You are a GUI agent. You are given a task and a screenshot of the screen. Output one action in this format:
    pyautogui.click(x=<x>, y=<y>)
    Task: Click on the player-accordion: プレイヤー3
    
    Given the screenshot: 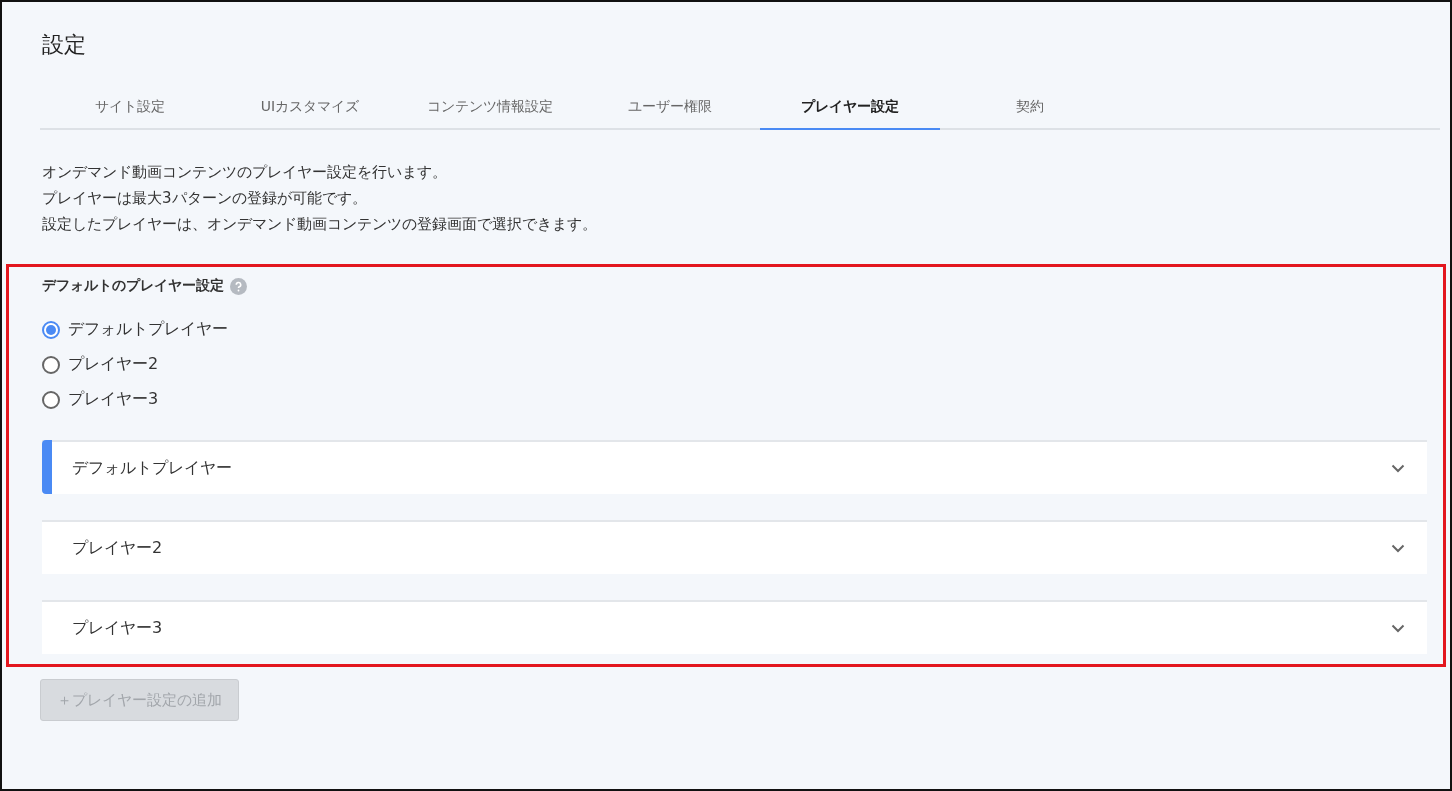 What is the action you would take?
    pyautogui.click(x=734, y=627)
    